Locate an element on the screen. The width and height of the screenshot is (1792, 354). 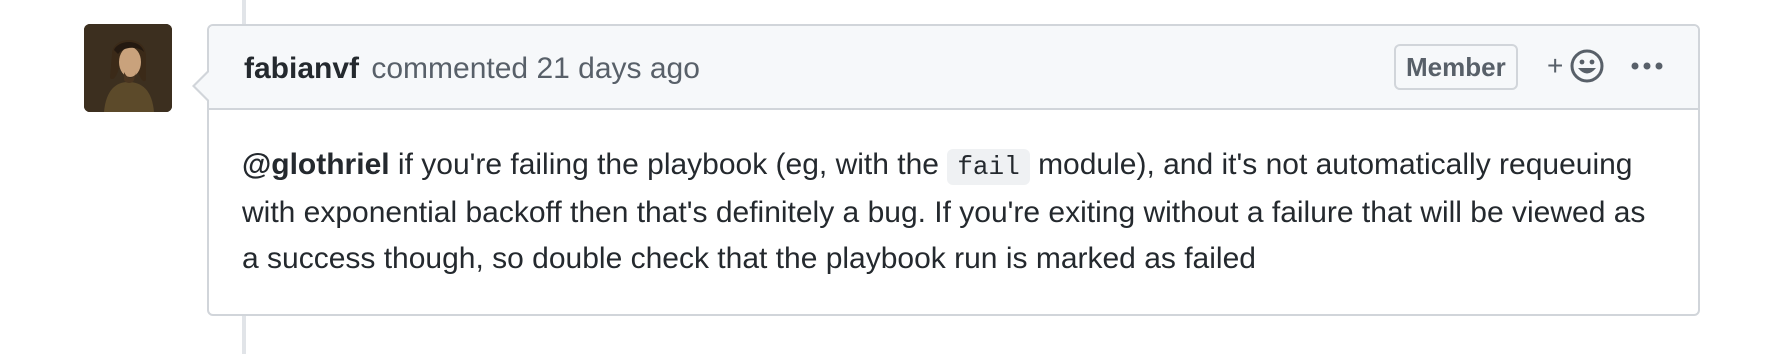
kebab-horizontal-icon is located at coordinates (1647, 66).